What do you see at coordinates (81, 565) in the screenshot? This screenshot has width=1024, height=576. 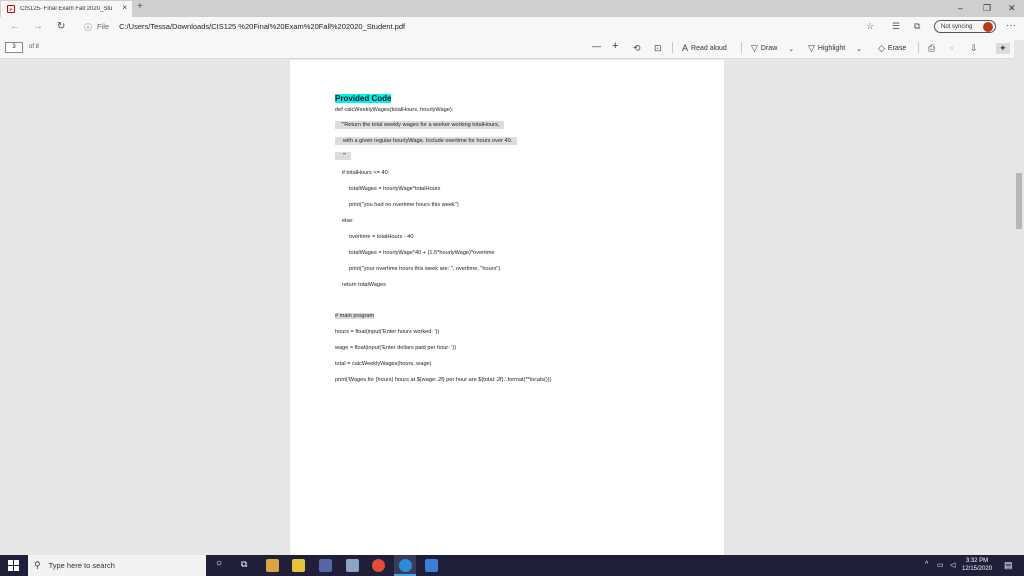 I see `search-placeholder: Type here to search` at bounding box center [81, 565].